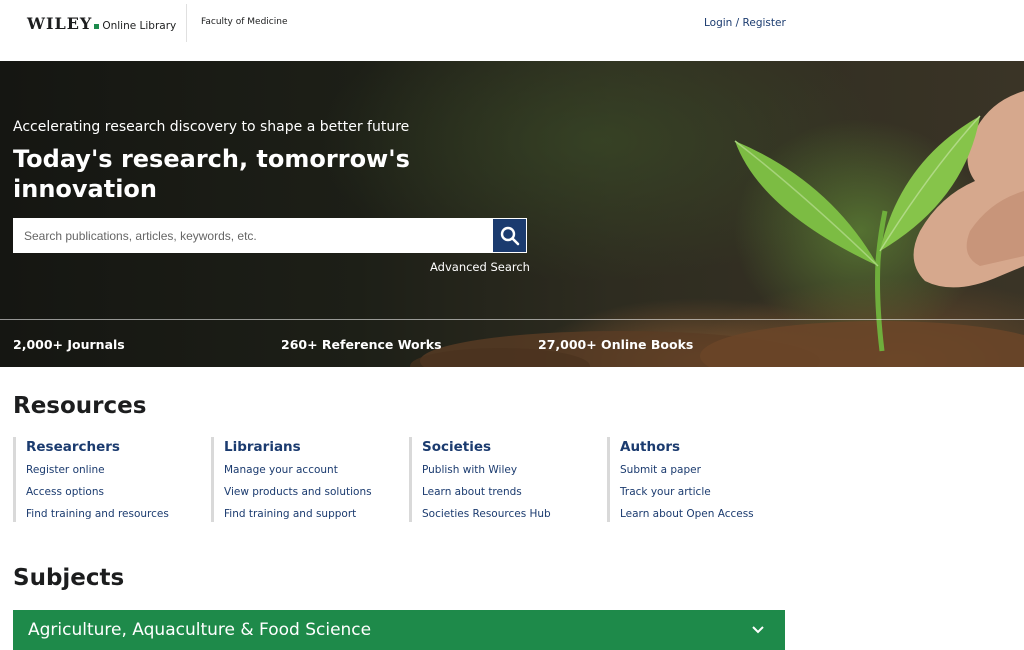 This screenshot has width=1024, height=650. What do you see at coordinates (298, 447) in the screenshot?
I see `librarians-title: Librarians` at bounding box center [298, 447].